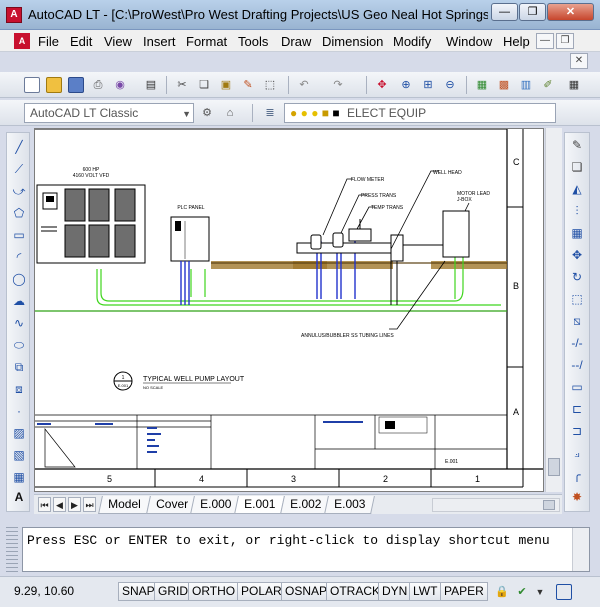  What do you see at coordinates (44, 591) in the screenshot?
I see `cursor-coordinates: 9.29, 10.60` at bounding box center [44, 591].